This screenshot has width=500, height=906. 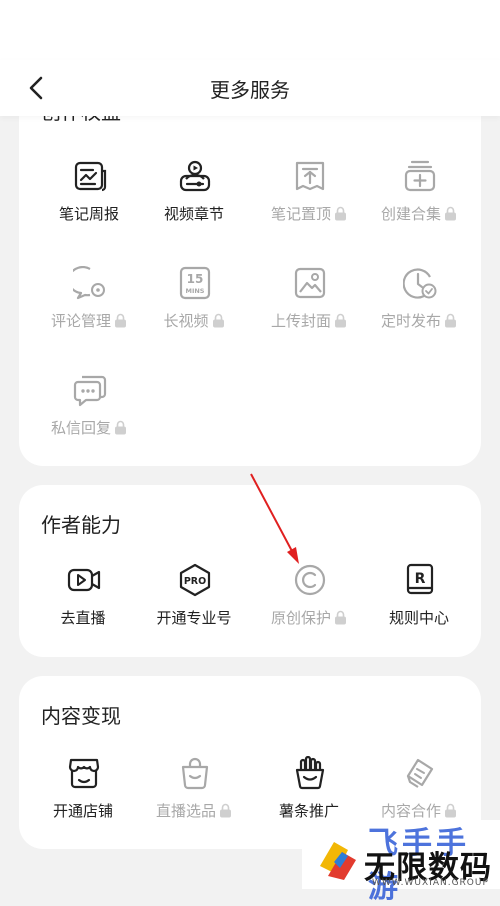 I want to click on item-label: 规则中心, so click(x=418, y=618).